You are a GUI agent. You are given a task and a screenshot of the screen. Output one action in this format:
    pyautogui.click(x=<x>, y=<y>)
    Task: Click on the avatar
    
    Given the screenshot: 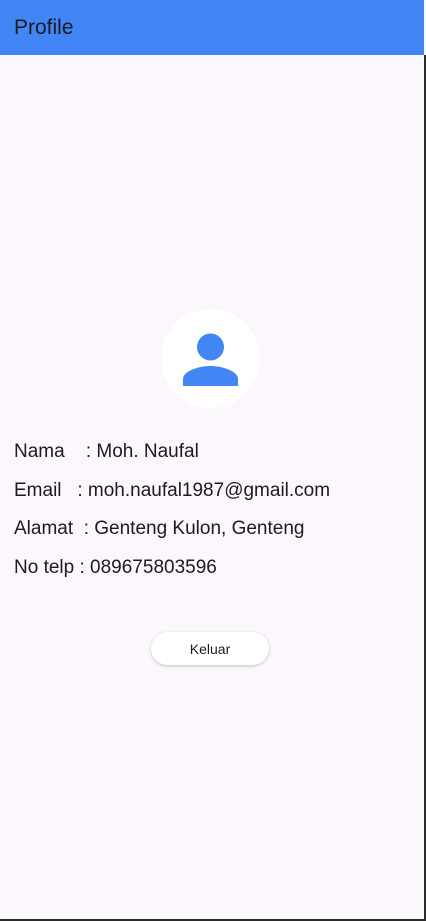 What is the action you would take?
    pyautogui.click(x=210, y=358)
    